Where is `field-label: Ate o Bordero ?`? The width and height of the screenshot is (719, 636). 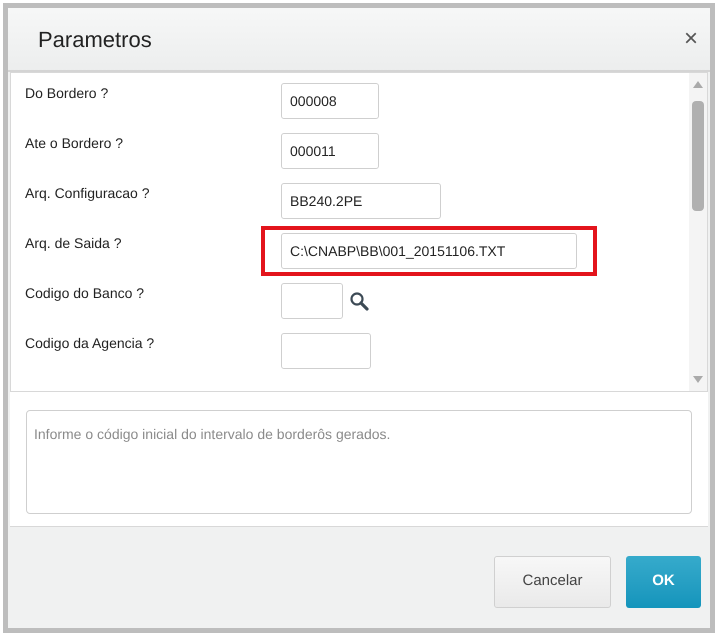 field-label: Ate o Bordero ? is located at coordinates (74, 143).